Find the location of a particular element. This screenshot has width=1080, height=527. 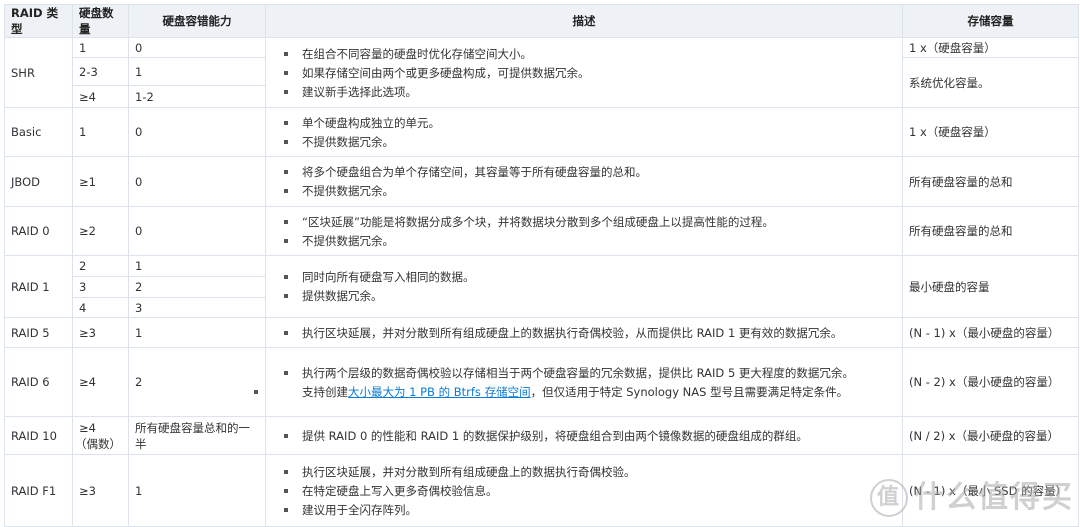

header-row: RAID 类型 硬盘数量 硬盘容错能力 描述 存储容量 is located at coordinates (541, 21).